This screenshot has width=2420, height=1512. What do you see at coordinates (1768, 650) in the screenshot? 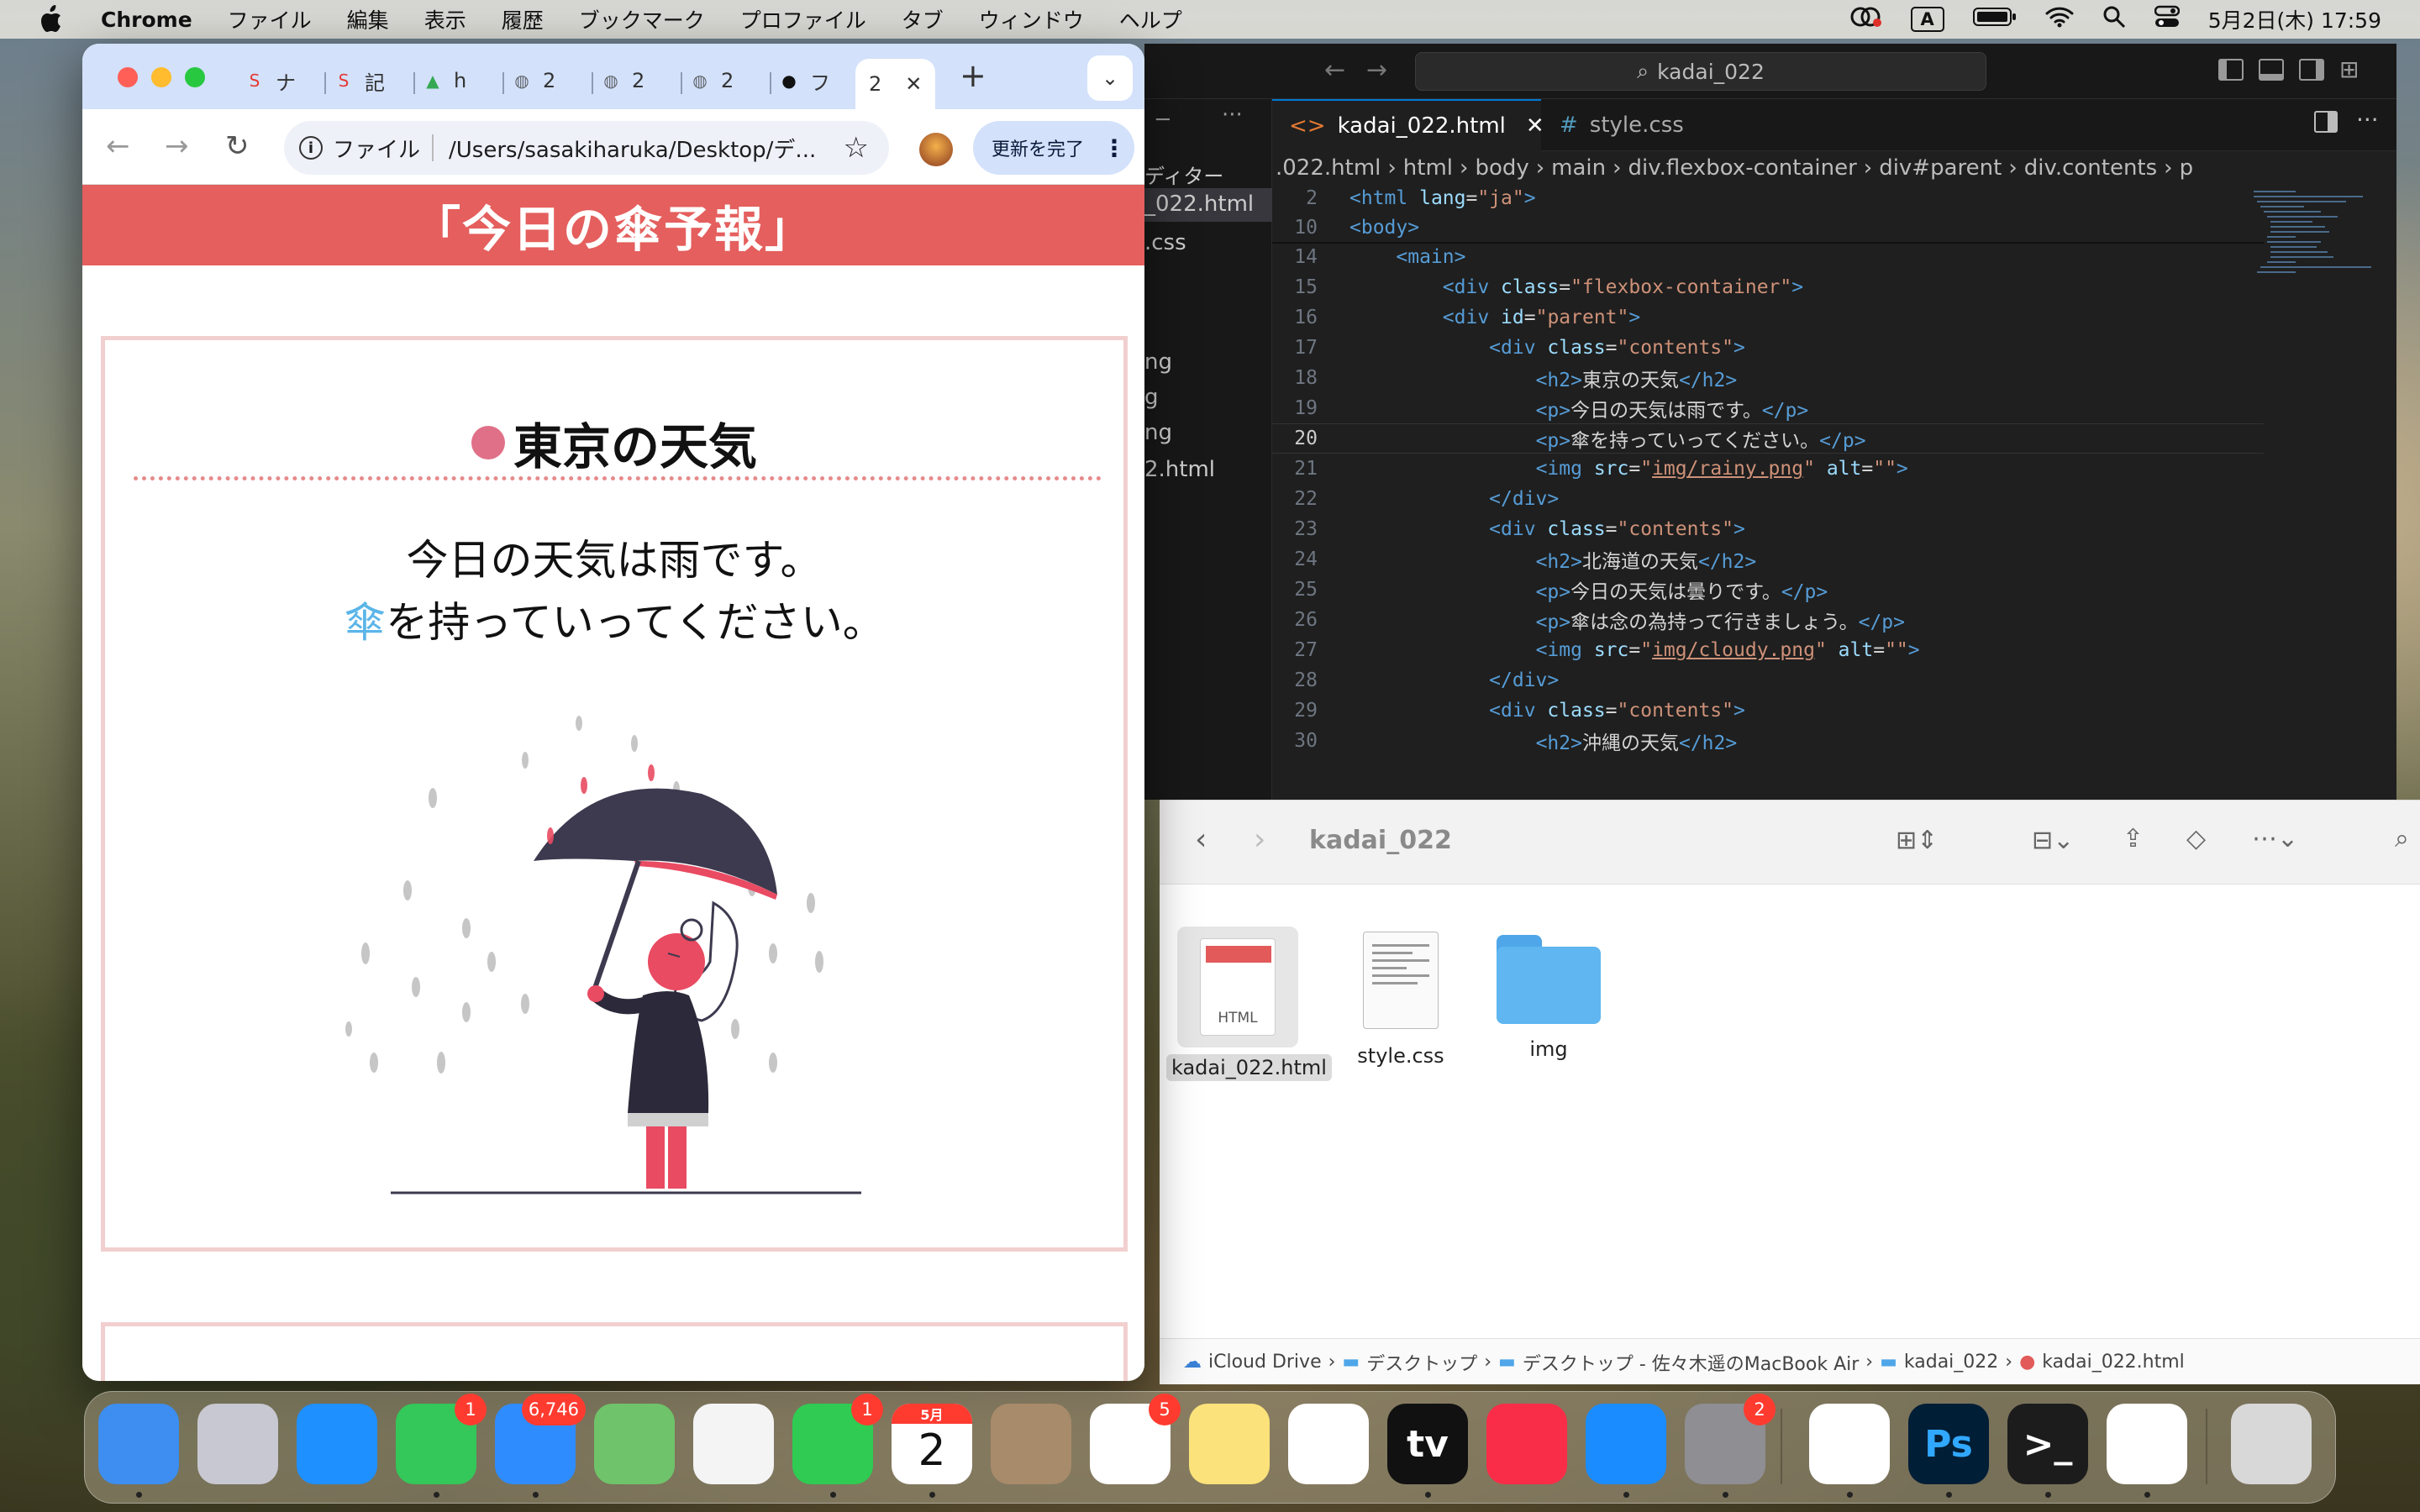
I see `code-line: 27 <img src="img/cloudy.png" alt="">` at bounding box center [1768, 650].